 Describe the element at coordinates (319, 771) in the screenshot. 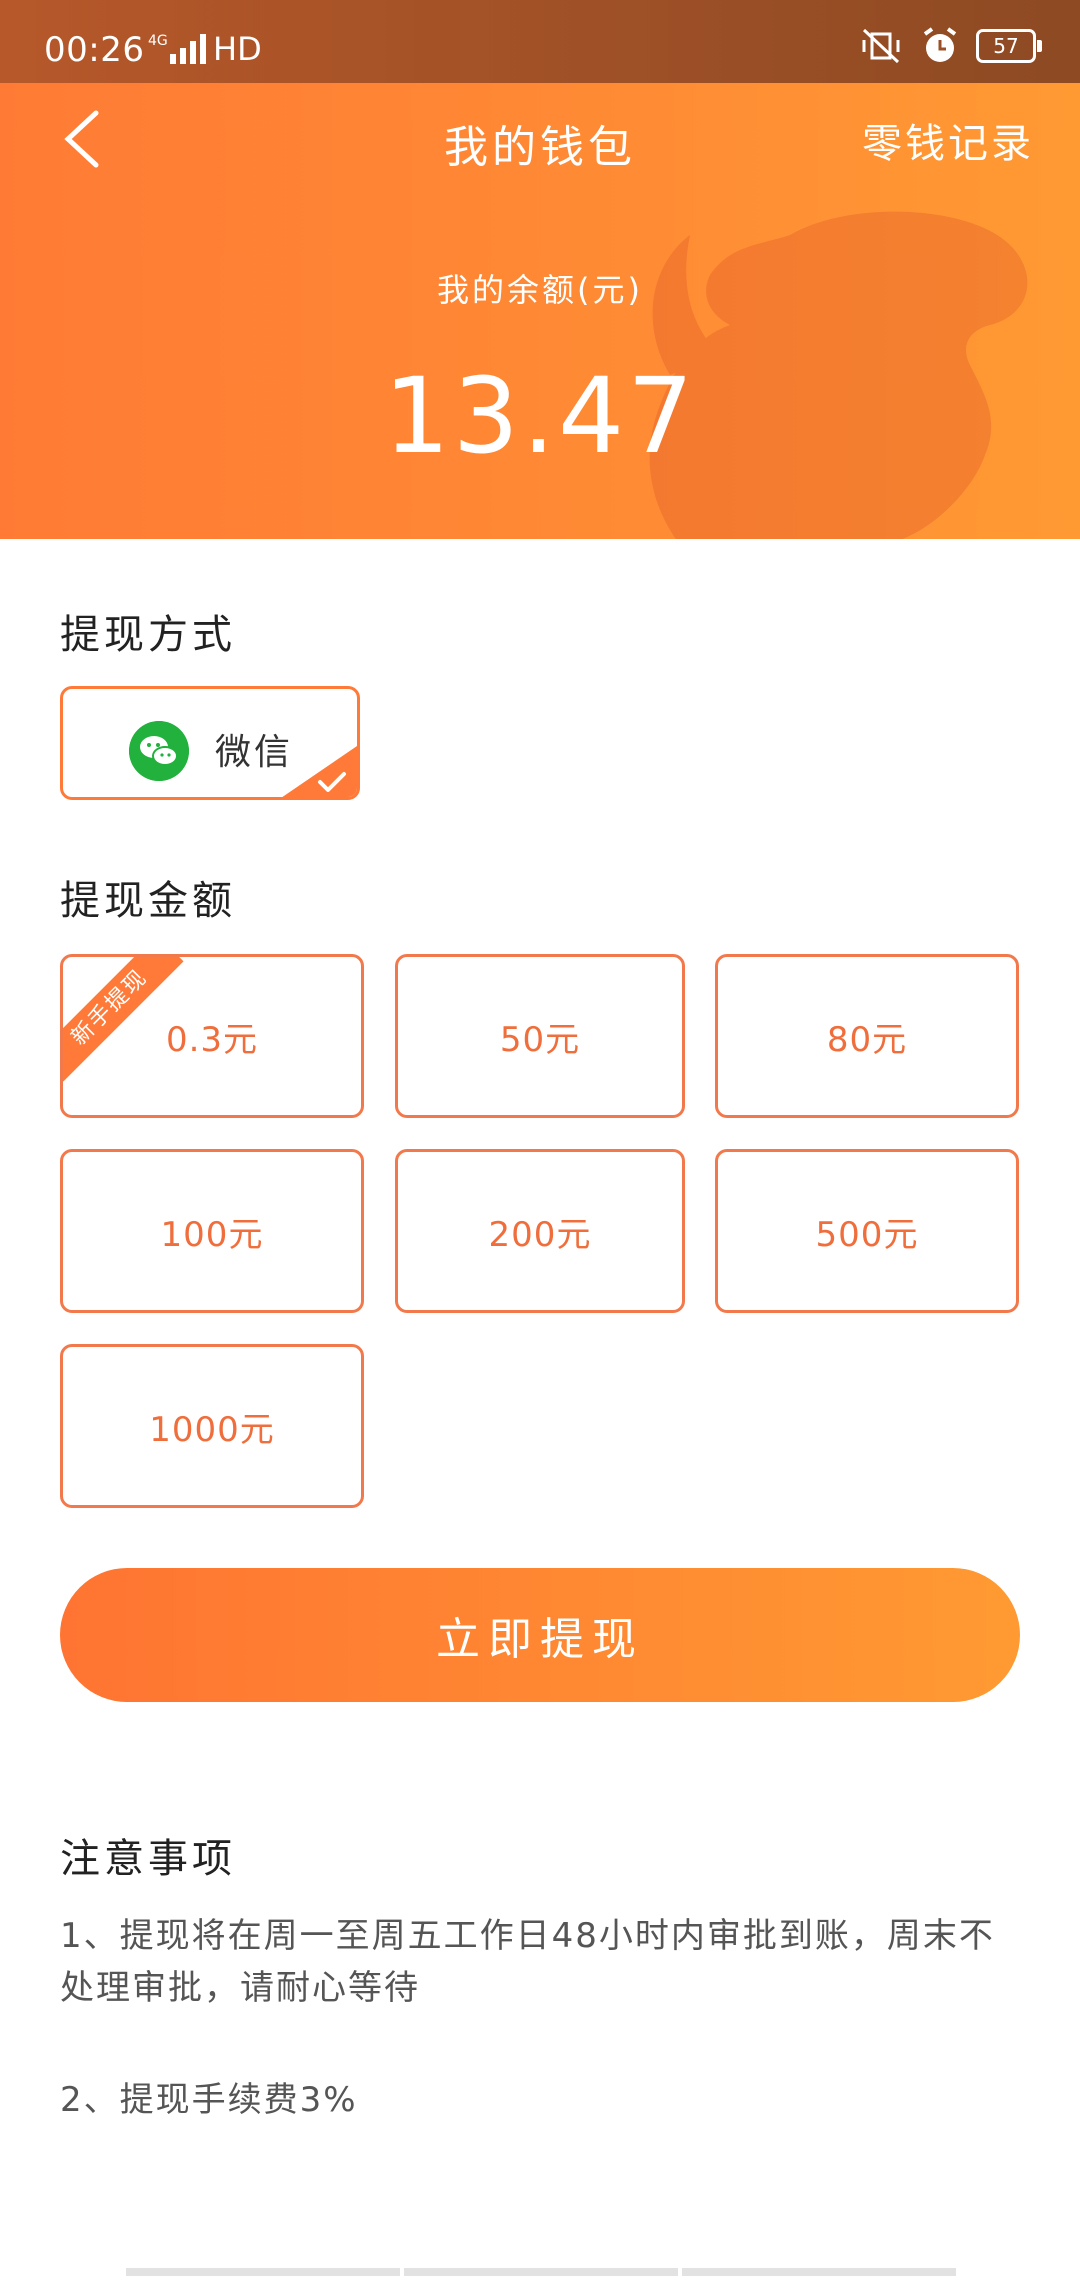

I see `selected-check-icon` at that location.